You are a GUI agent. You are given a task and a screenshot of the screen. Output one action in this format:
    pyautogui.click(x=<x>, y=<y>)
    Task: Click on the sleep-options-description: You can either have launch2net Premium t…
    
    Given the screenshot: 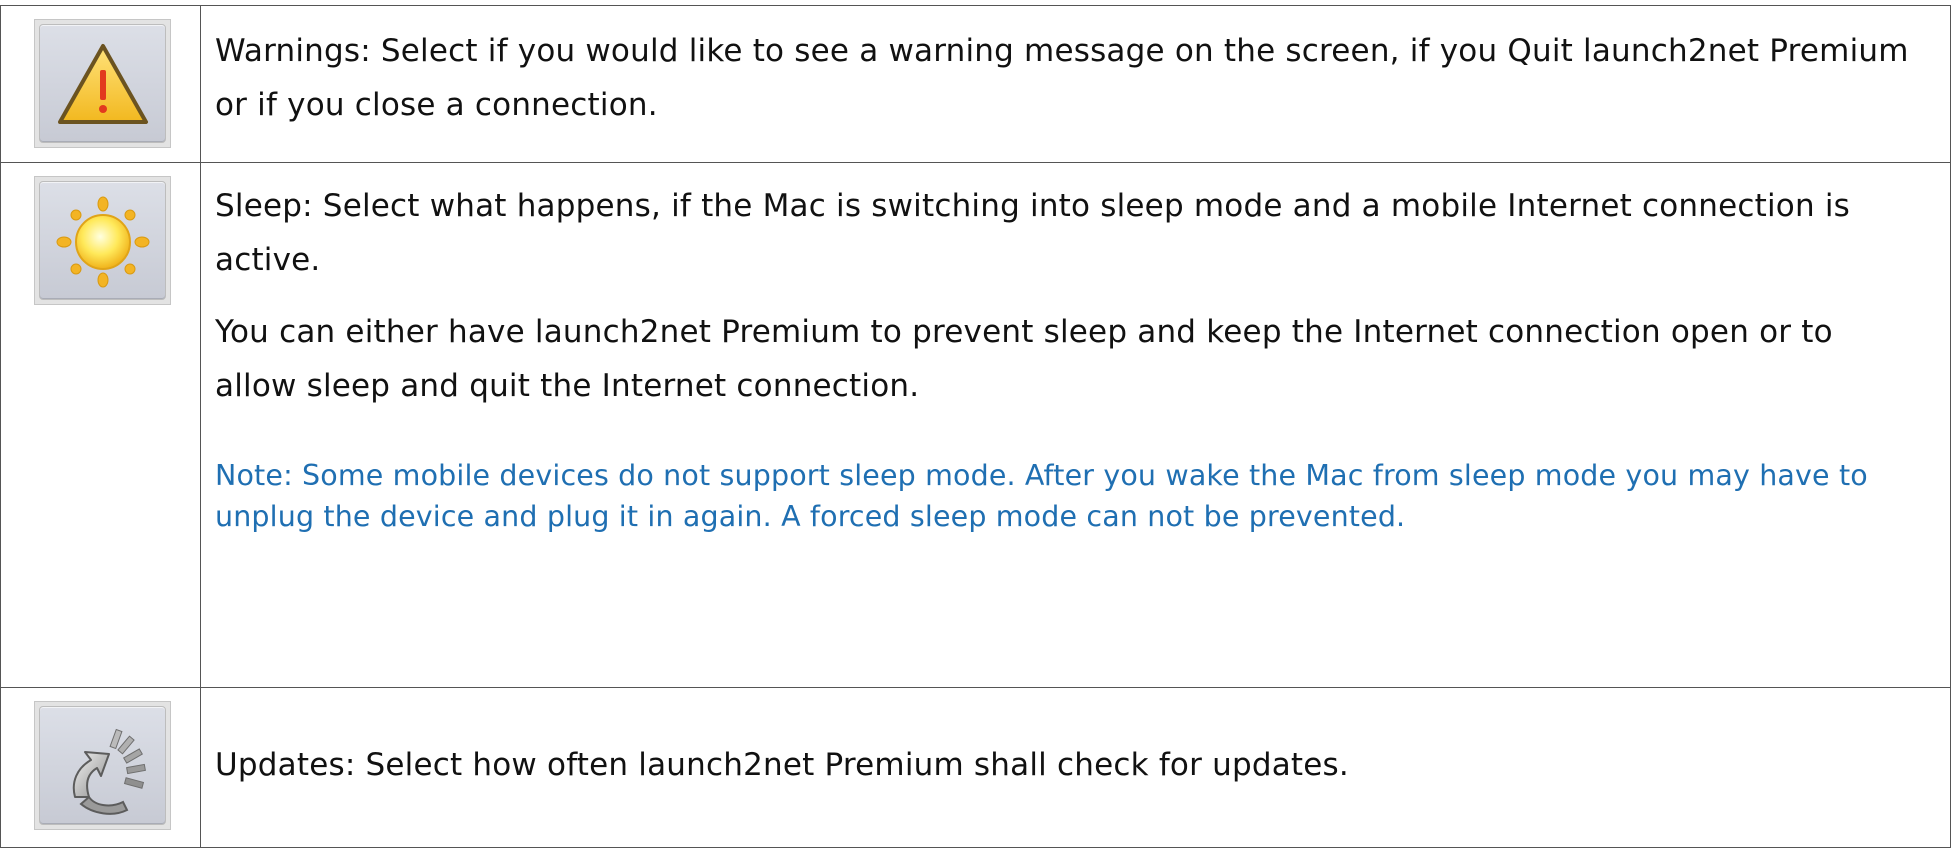 What is the action you would take?
    pyautogui.click(x=1024, y=359)
    